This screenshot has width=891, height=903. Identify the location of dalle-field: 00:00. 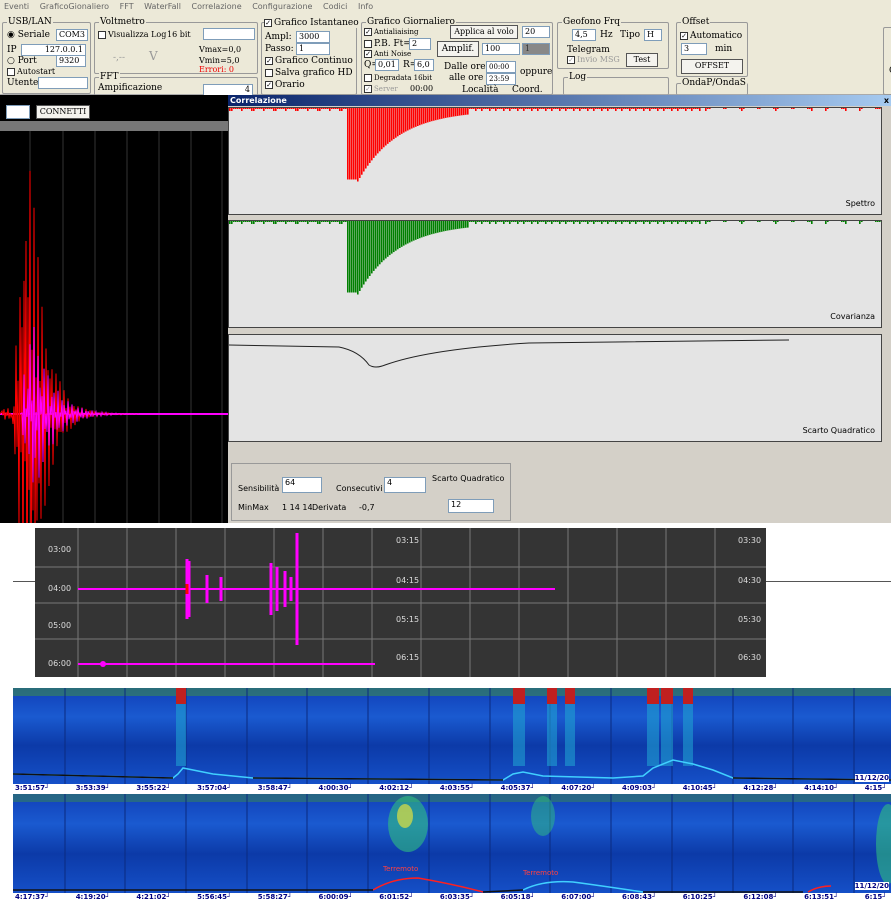
(501, 67).